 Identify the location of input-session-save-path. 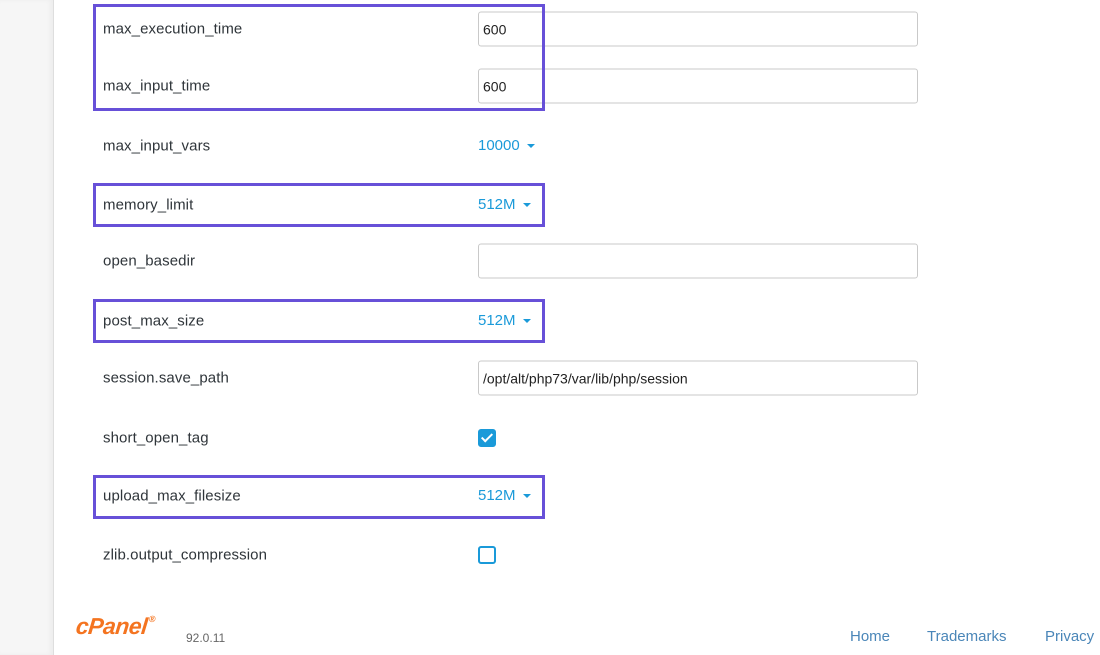
(698, 378).